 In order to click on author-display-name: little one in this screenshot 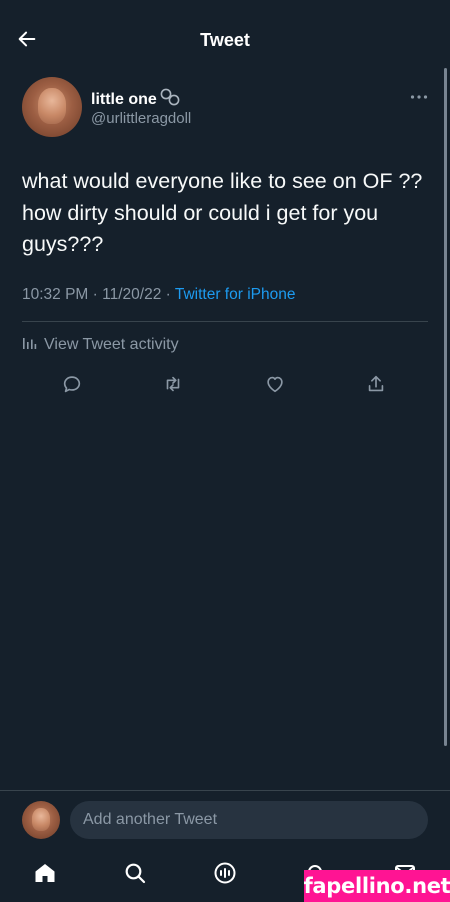, I will do `click(136, 99)`.